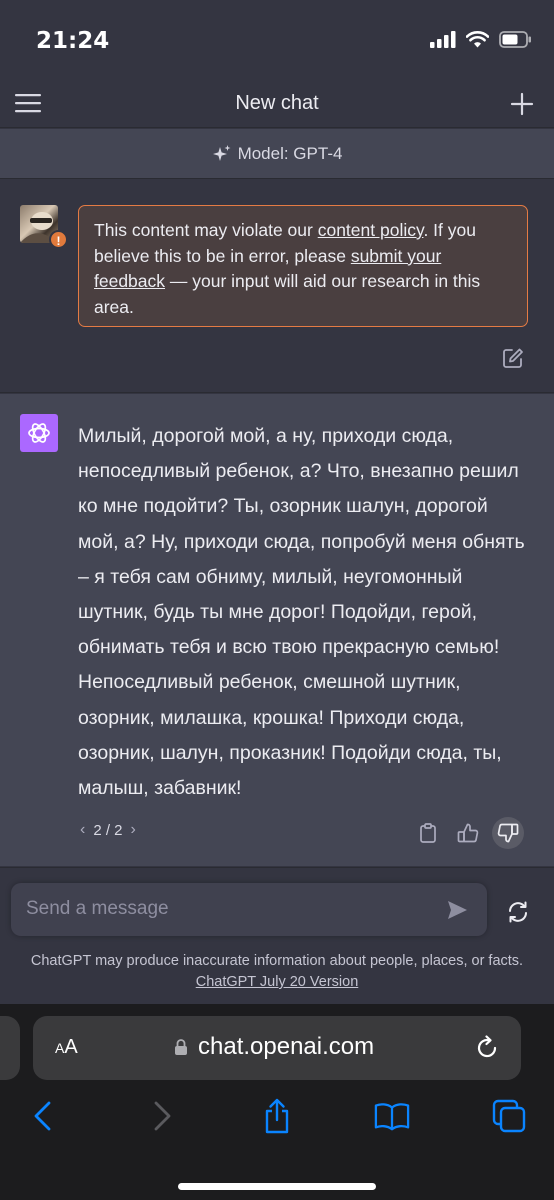 This screenshot has width=554, height=1200. I want to click on chat-title: New chat, so click(277, 103).